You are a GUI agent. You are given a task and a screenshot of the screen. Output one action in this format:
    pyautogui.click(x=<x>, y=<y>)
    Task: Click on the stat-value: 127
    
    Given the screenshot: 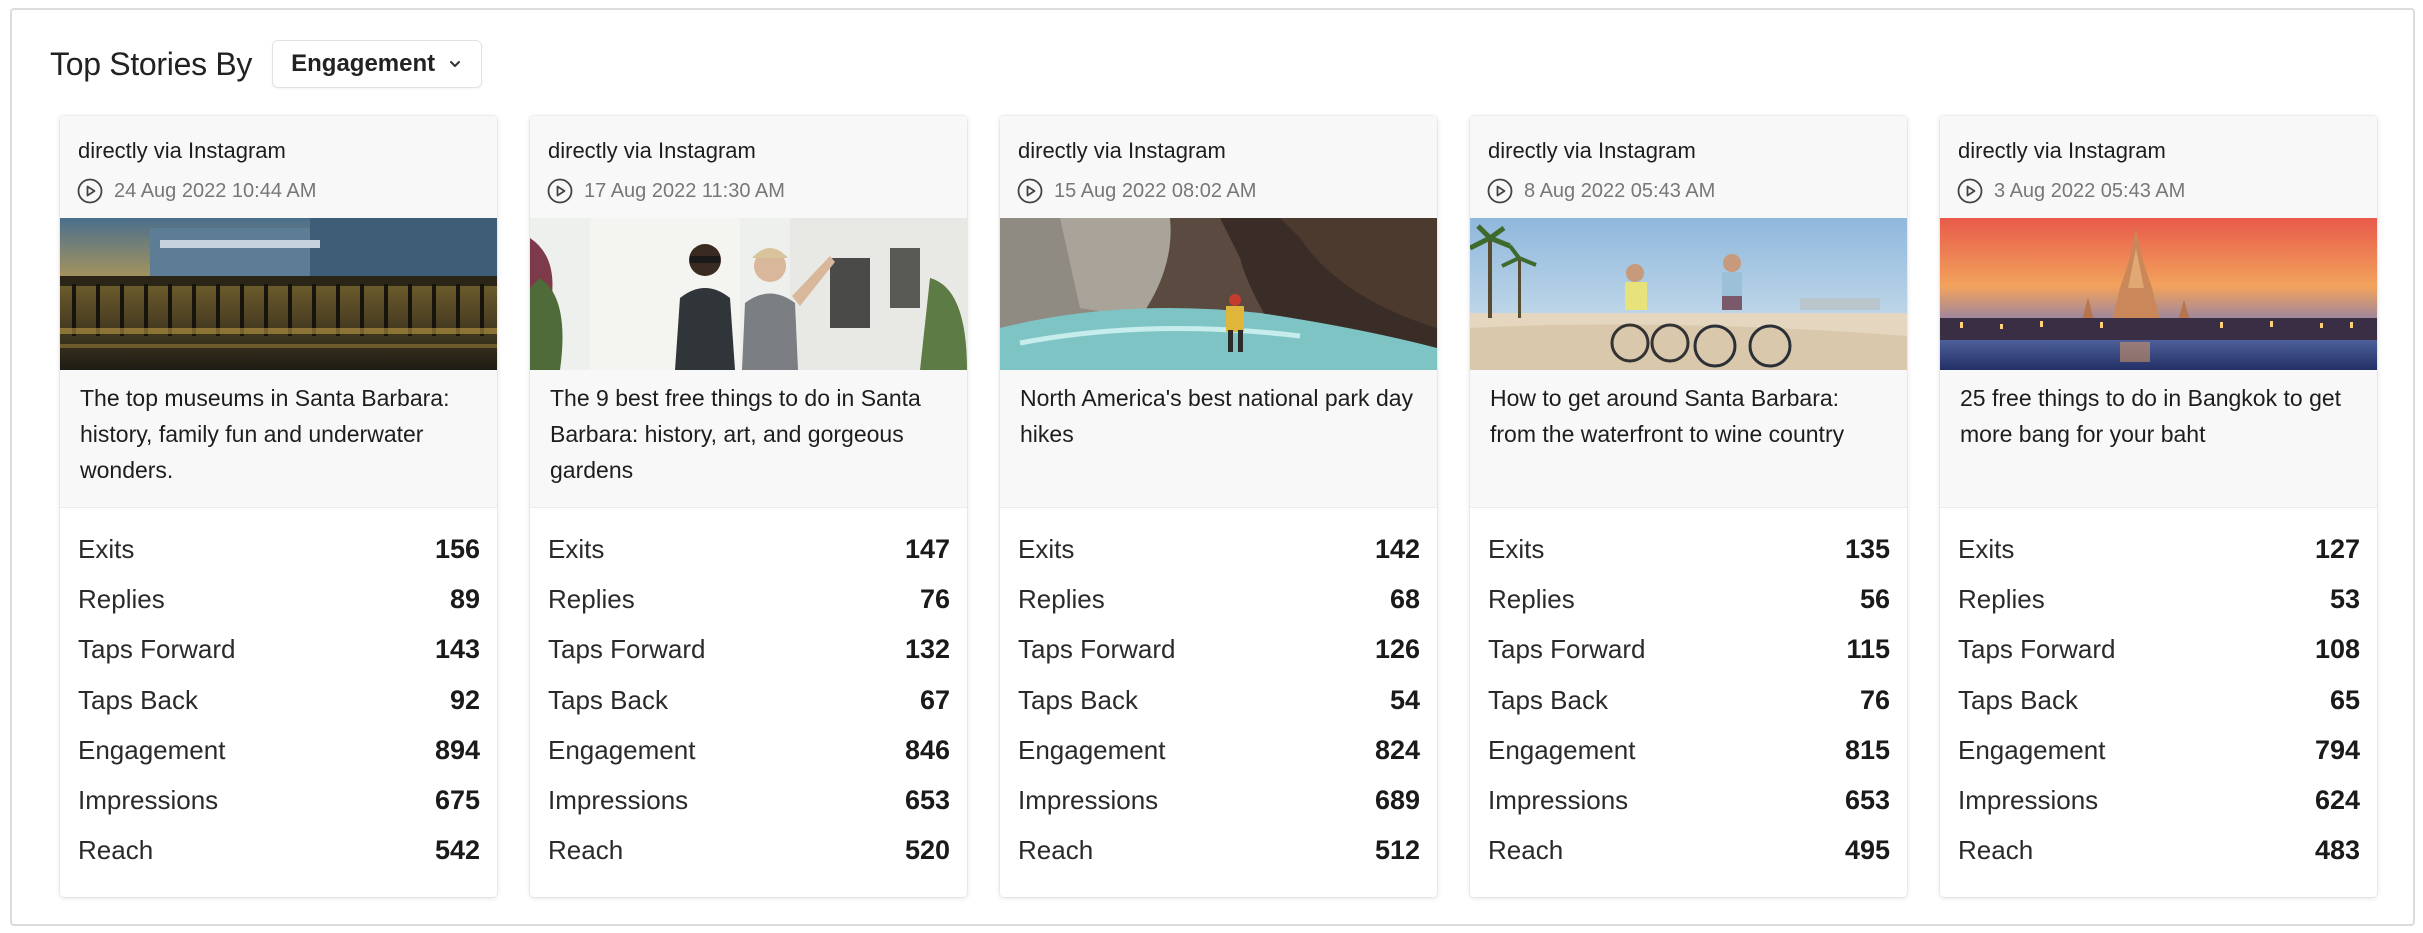 What is the action you would take?
    pyautogui.click(x=2337, y=548)
    